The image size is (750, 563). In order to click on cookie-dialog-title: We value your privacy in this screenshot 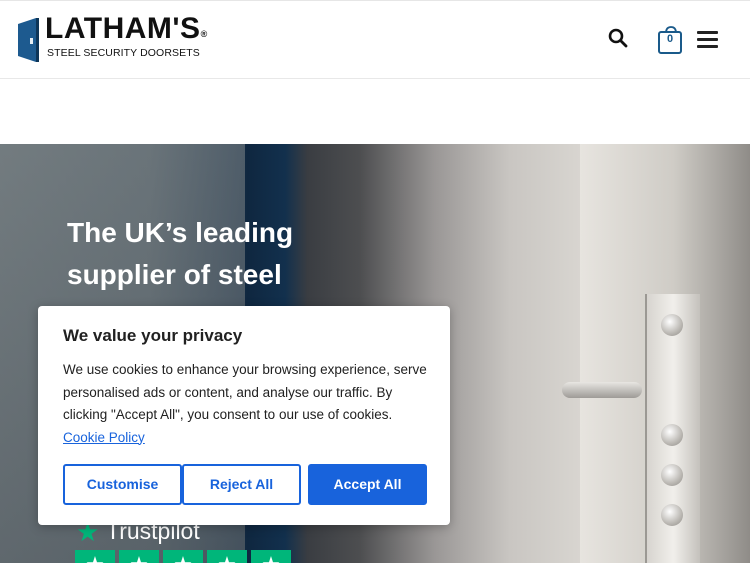, I will do `click(153, 335)`.